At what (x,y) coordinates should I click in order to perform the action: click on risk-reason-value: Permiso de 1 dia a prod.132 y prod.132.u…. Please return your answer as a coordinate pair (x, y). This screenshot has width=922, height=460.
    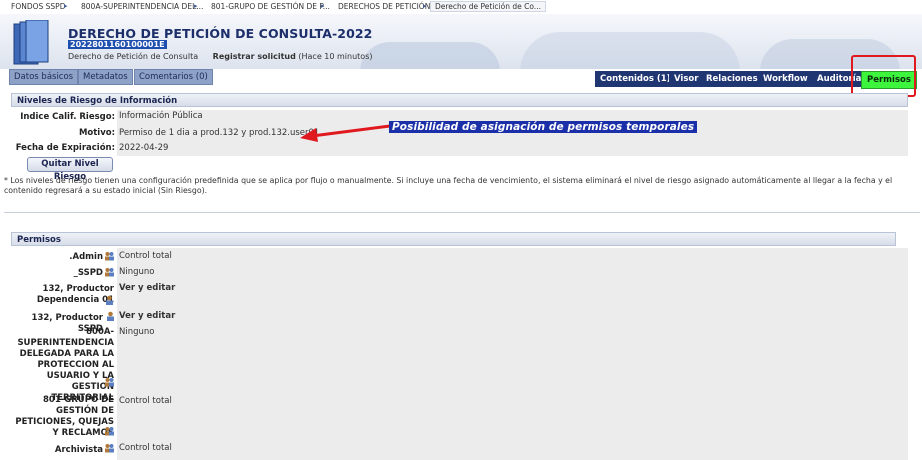
    Looking at the image, I should click on (219, 133).